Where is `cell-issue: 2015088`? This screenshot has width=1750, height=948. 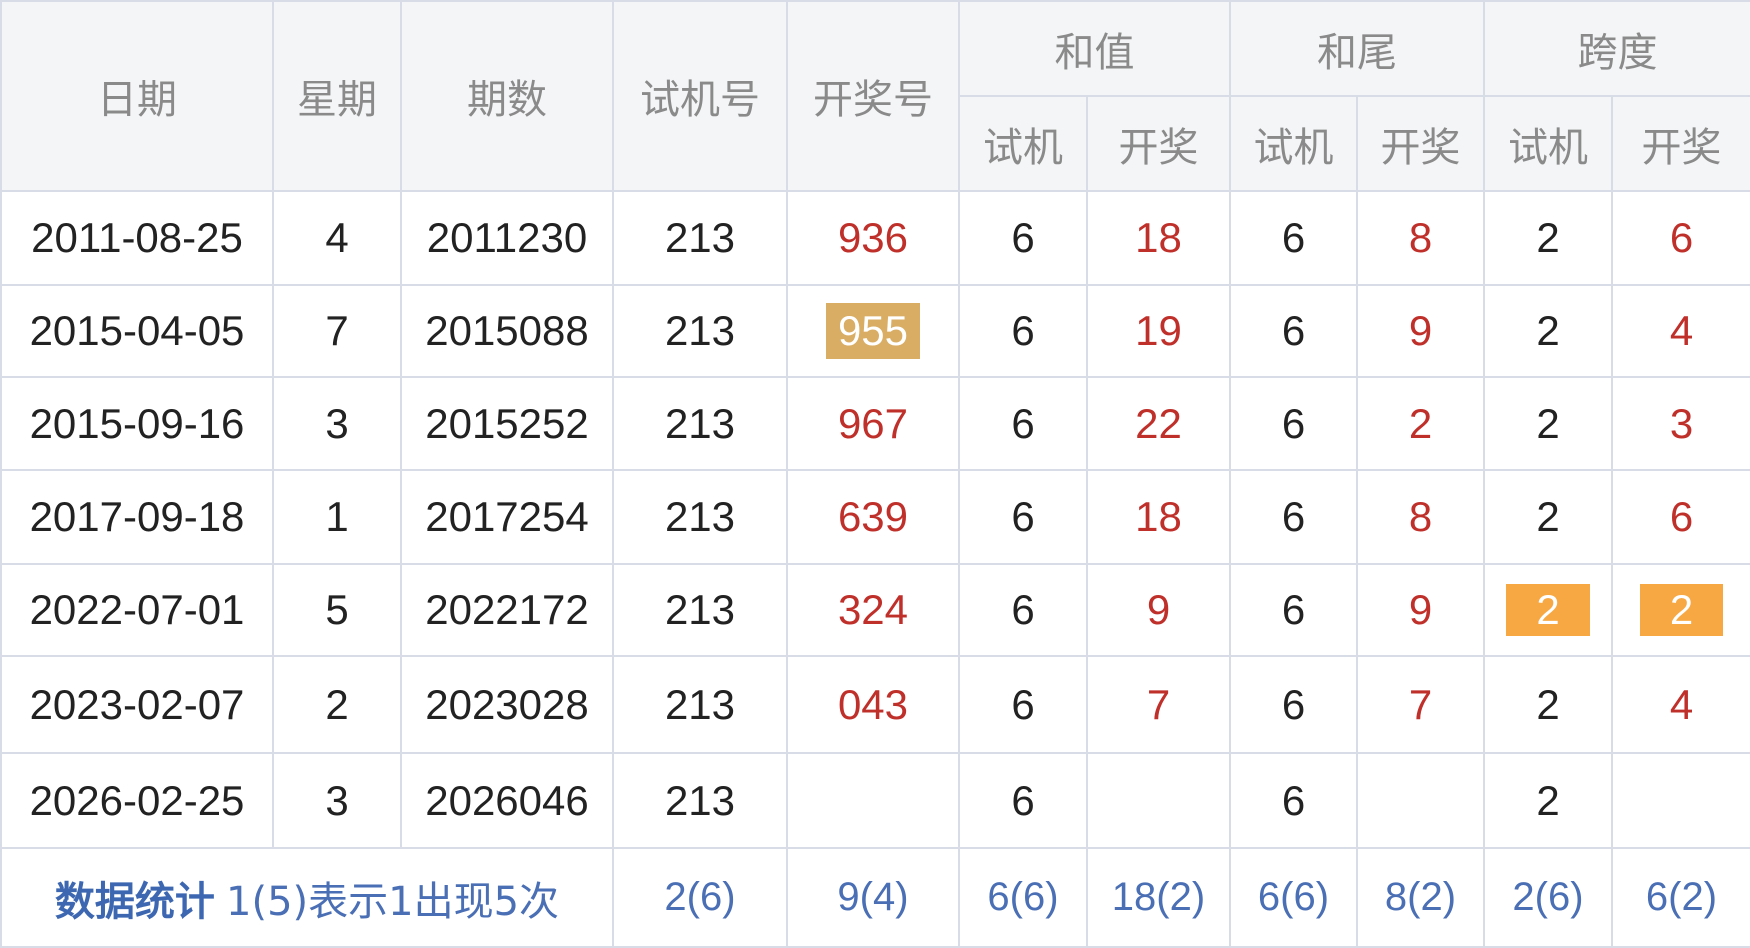
cell-issue: 2015088 is located at coordinates (507, 331).